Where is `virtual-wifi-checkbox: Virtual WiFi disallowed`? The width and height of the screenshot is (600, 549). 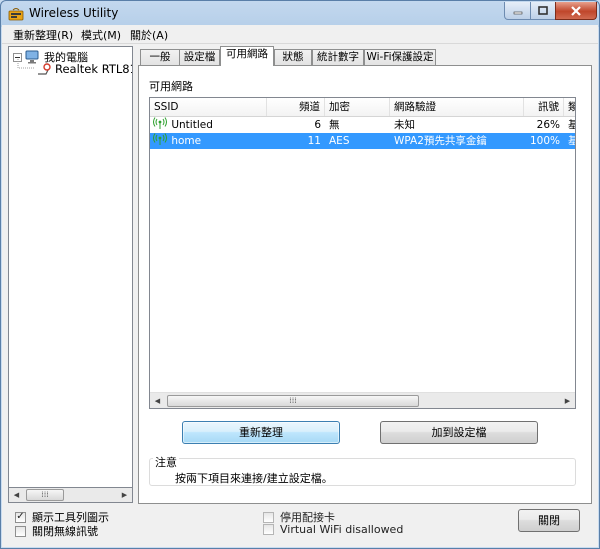 virtual-wifi-checkbox: Virtual WiFi disallowed is located at coordinates (333, 529).